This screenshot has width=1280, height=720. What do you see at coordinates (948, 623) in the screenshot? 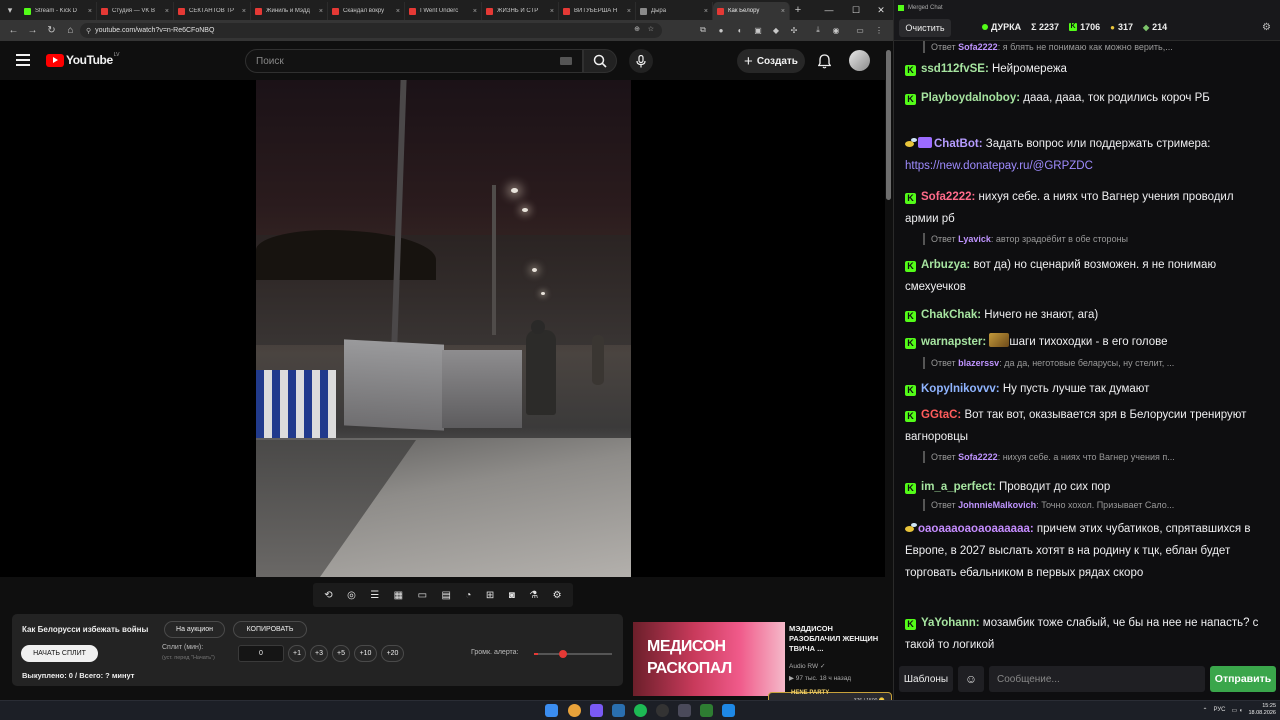
I see `chat-username: YaYohann` at bounding box center [948, 623].